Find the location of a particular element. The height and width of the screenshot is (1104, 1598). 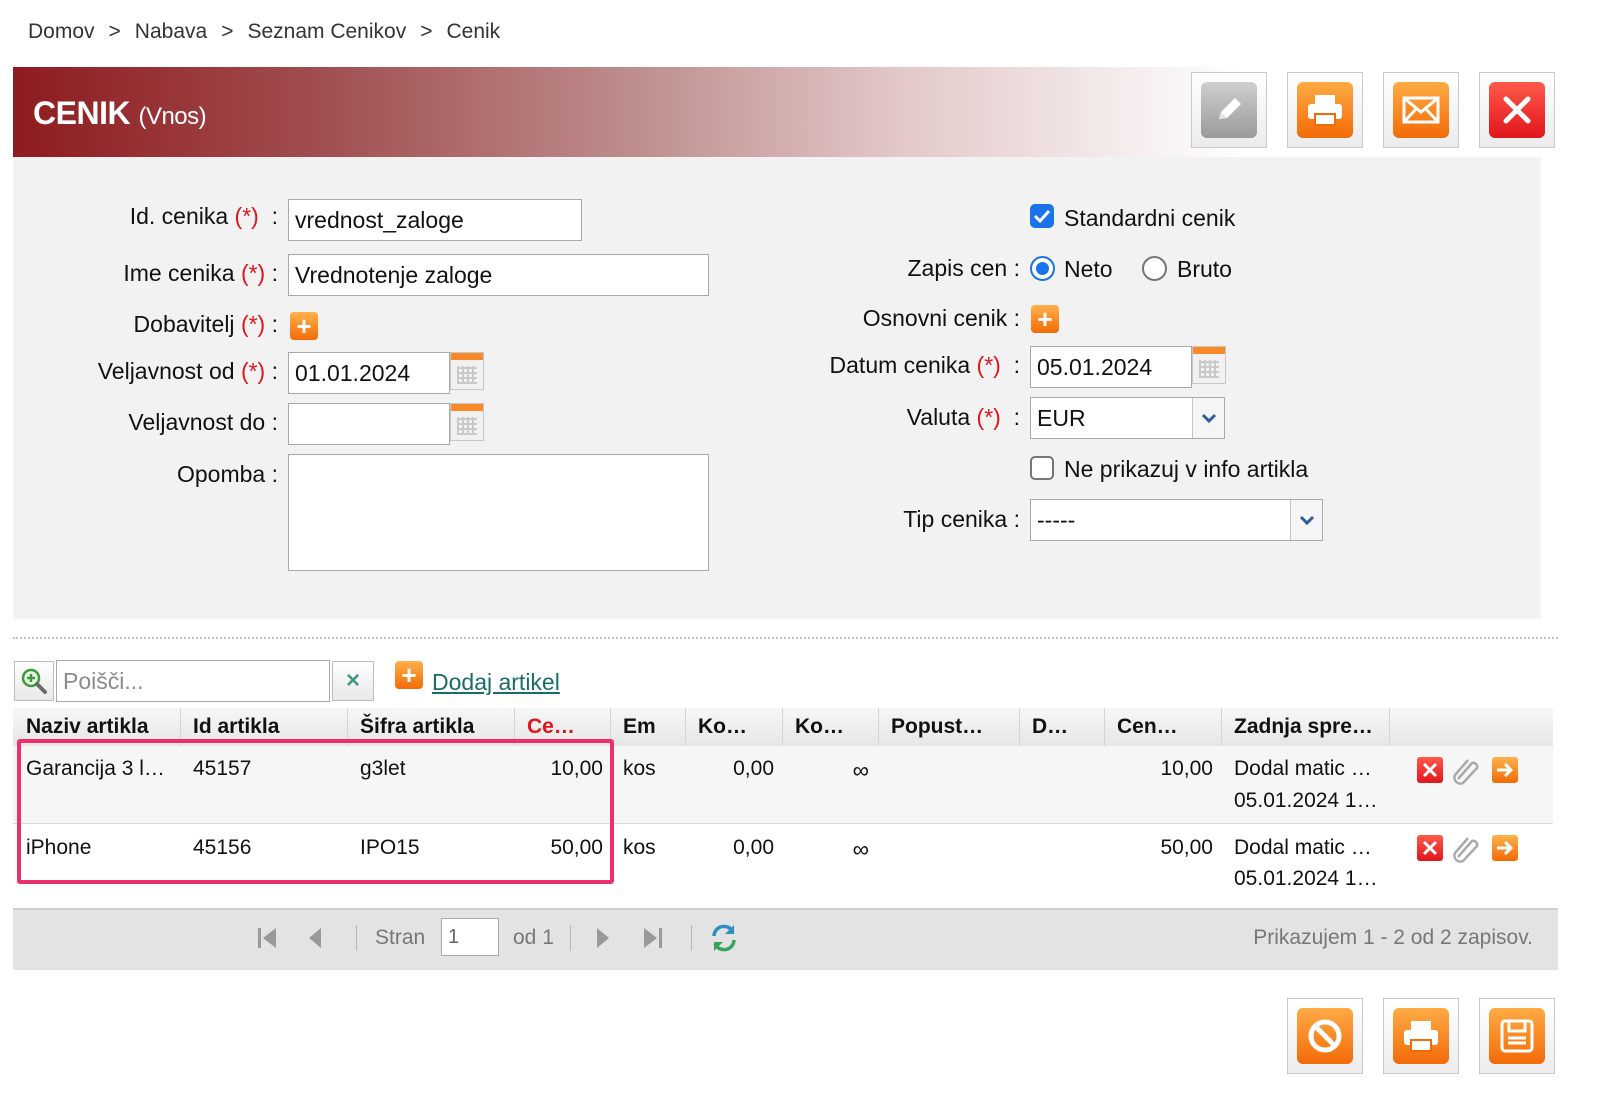

first-page-icon is located at coordinates (267, 940).